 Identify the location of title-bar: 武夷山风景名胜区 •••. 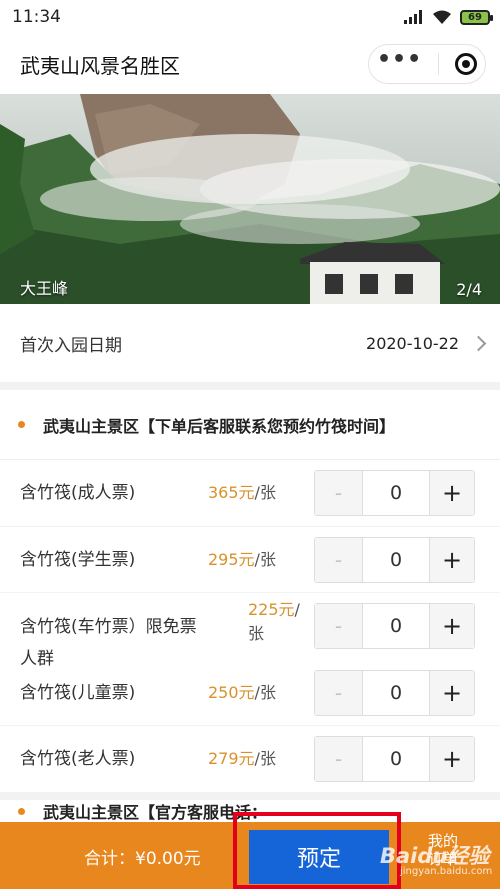
(250, 64).